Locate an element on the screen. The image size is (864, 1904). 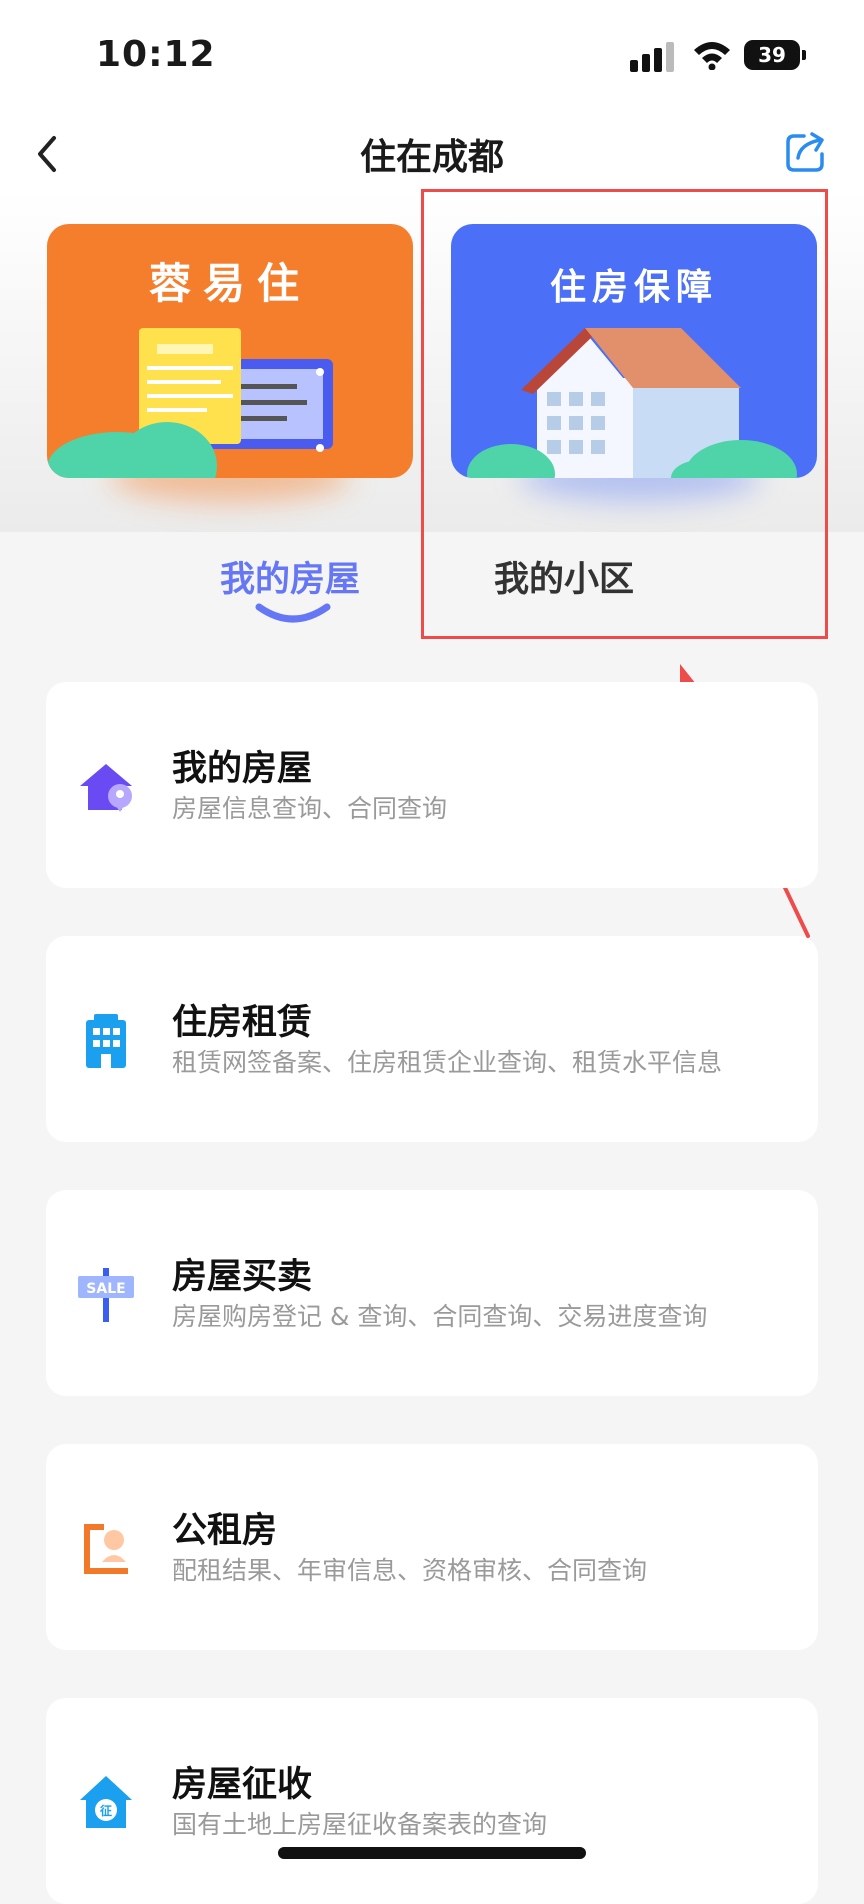
svg-text: SALE is located at coordinates (105, 1289).